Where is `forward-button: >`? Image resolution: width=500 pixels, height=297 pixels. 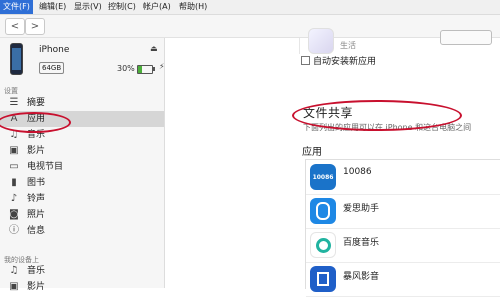
forward-button: > is located at coordinates (35, 26).